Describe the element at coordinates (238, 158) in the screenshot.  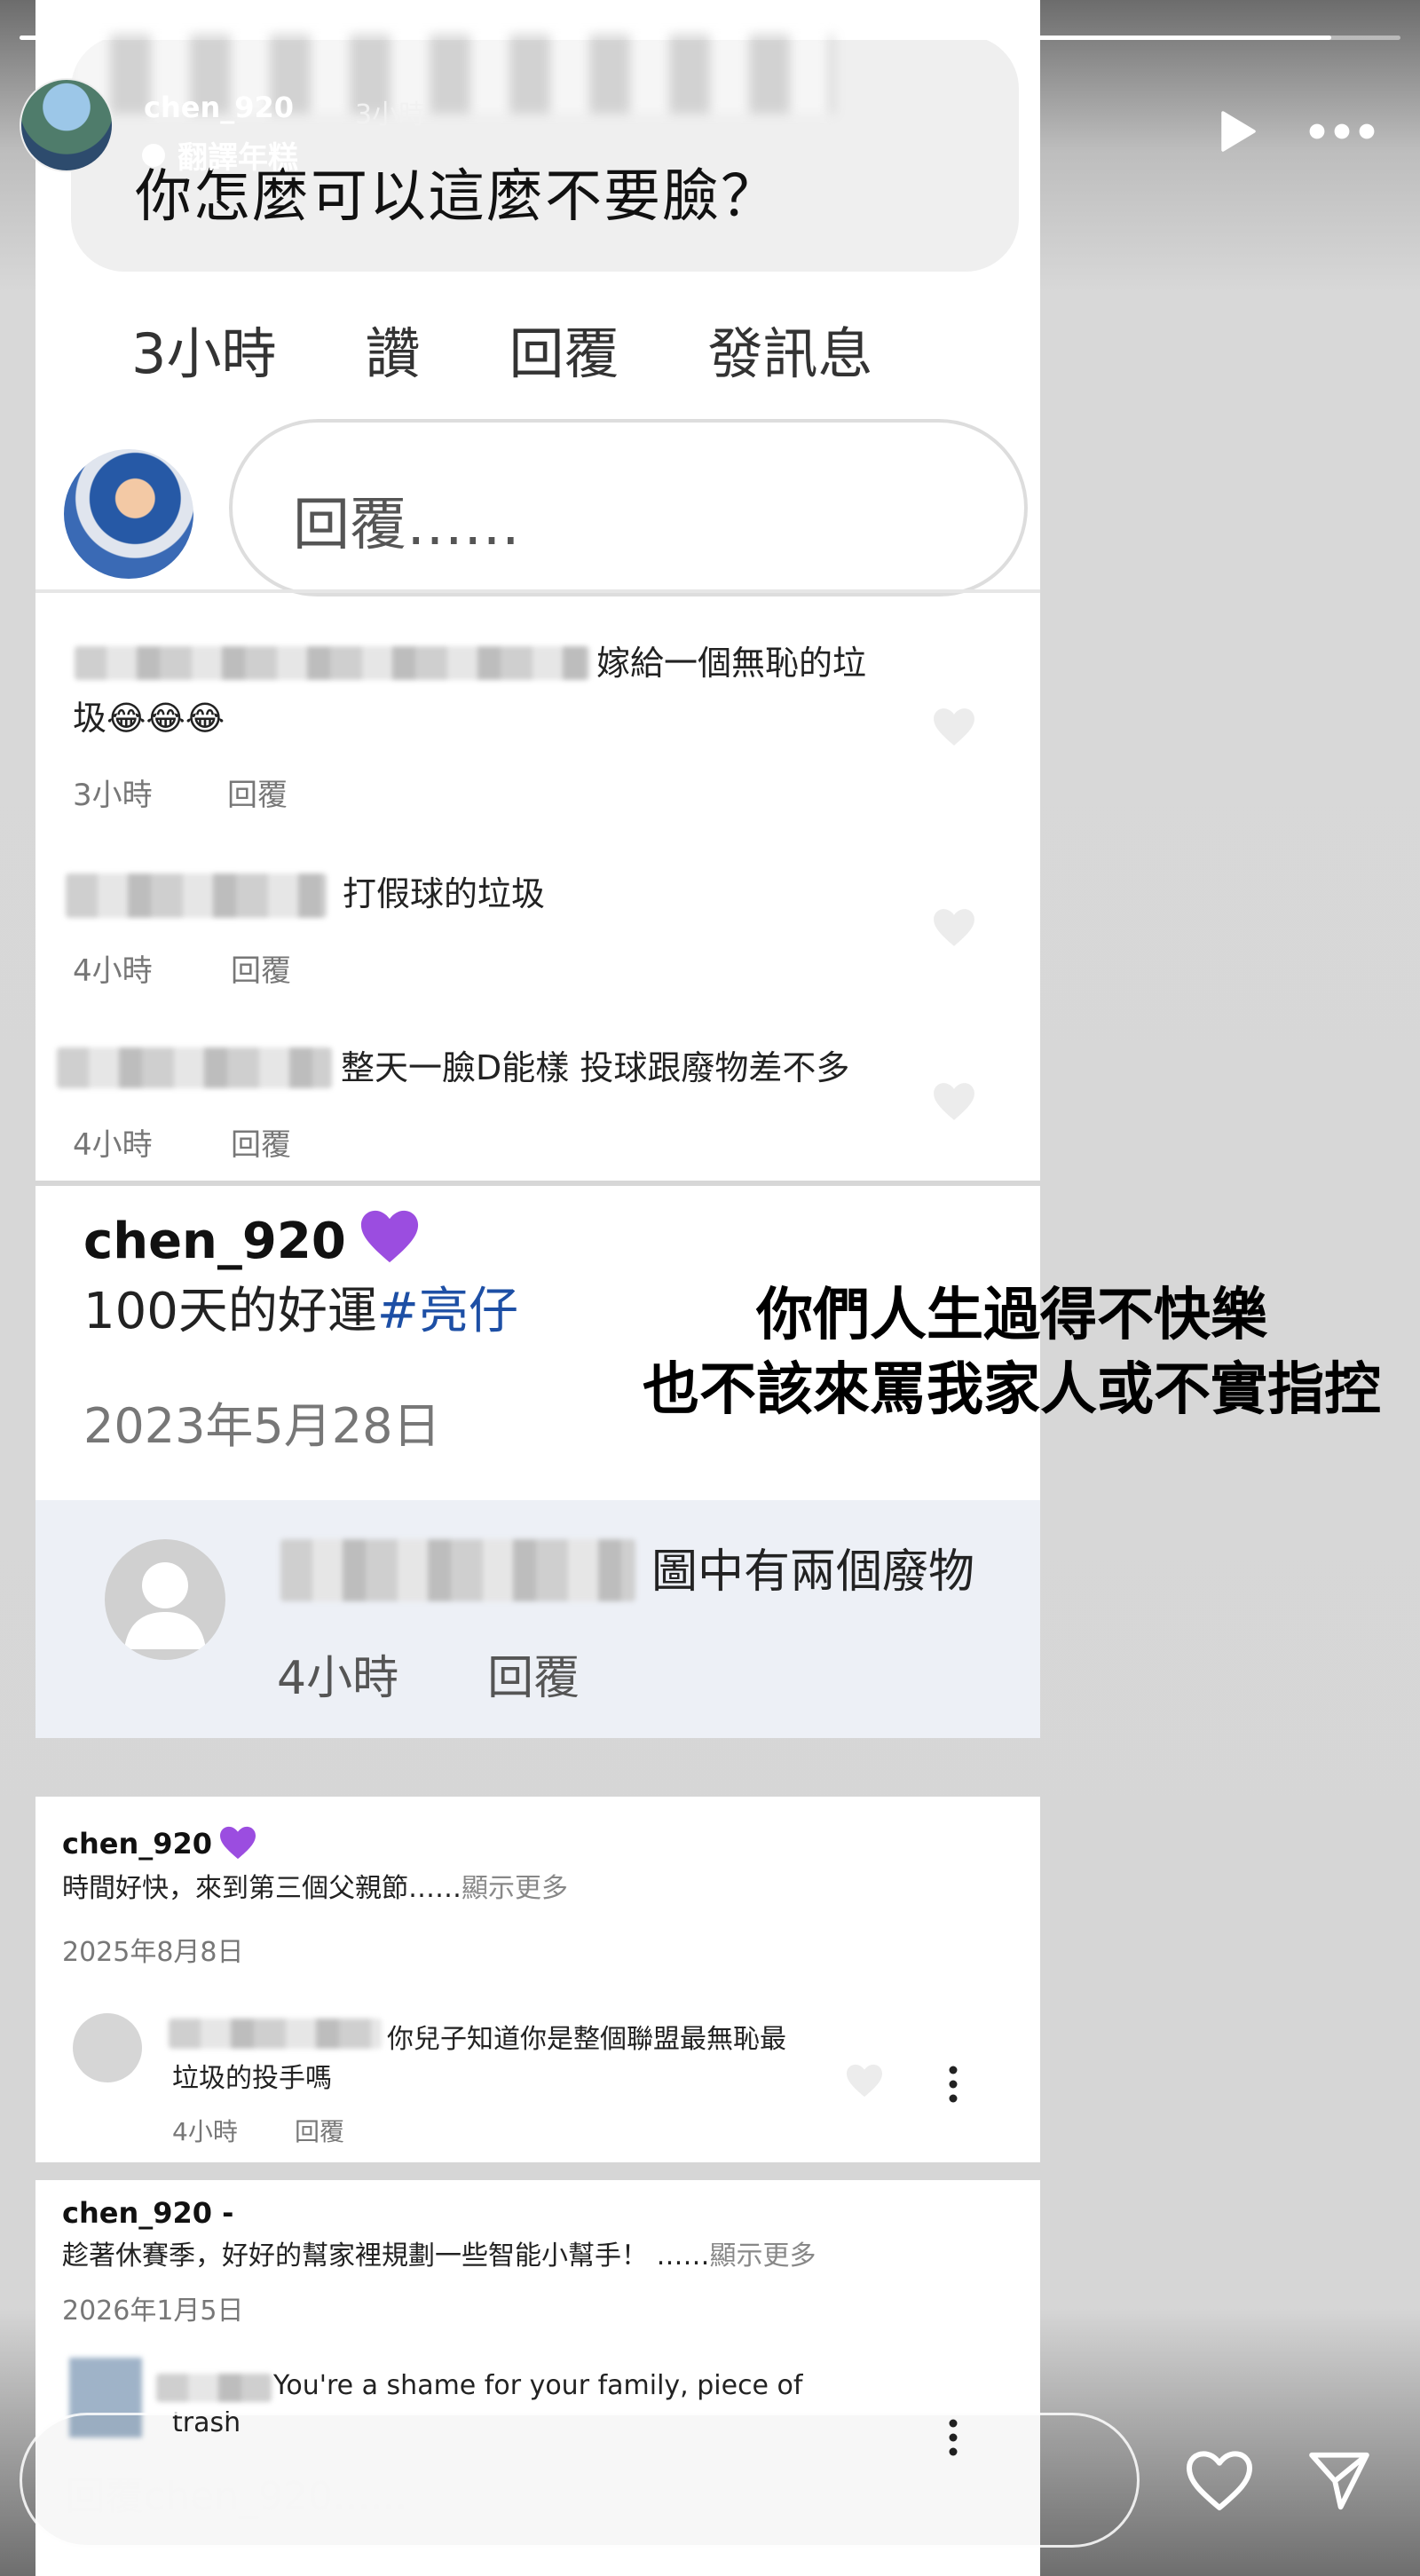
I see `story-subtitle-text: 翻譯年糕` at that location.